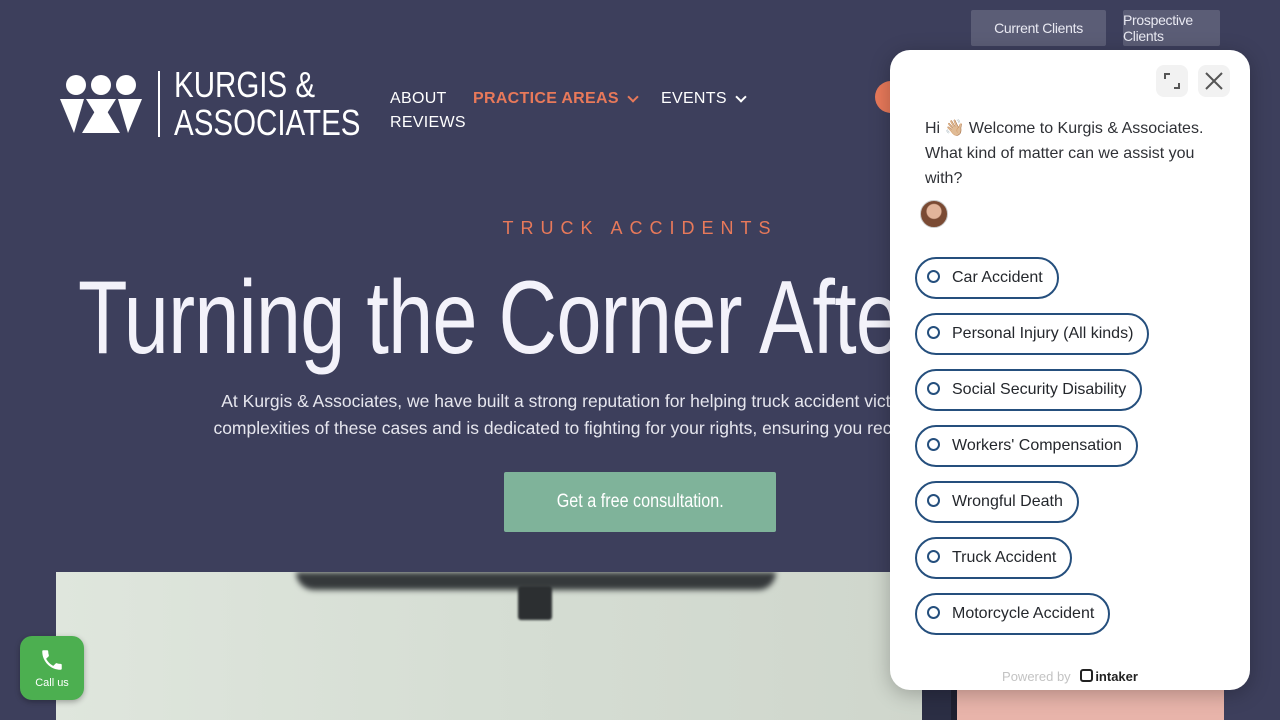 The width and height of the screenshot is (1280, 720). I want to click on prospective-clients-button: Prospective Clients, so click(1171, 28).